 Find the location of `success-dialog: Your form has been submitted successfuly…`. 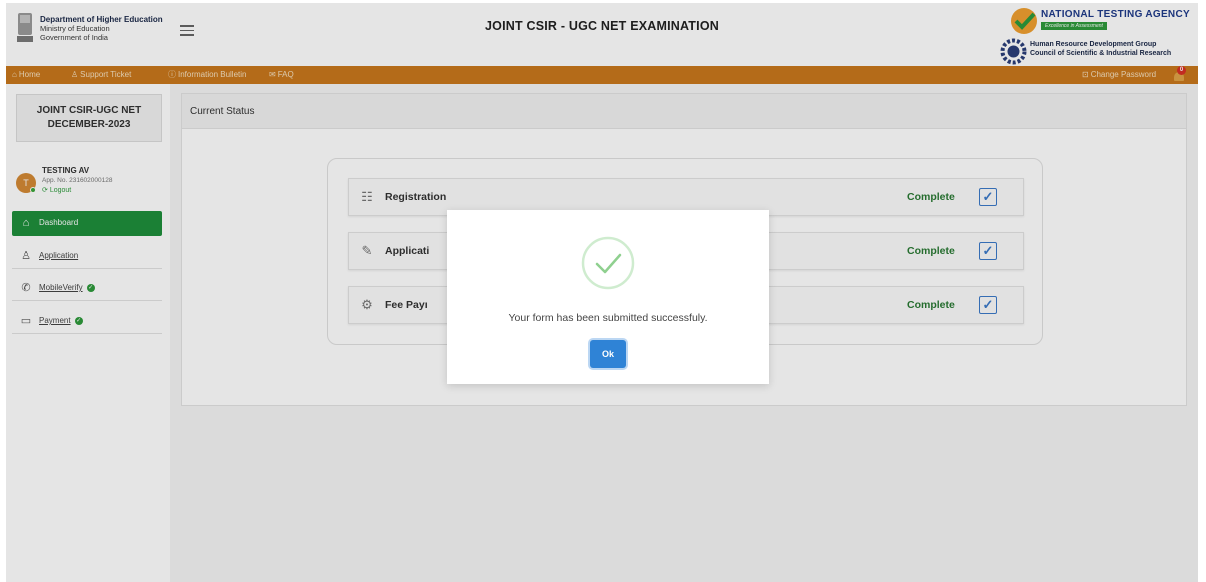

success-dialog: Your form has been submitted successfuly… is located at coordinates (608, 297).